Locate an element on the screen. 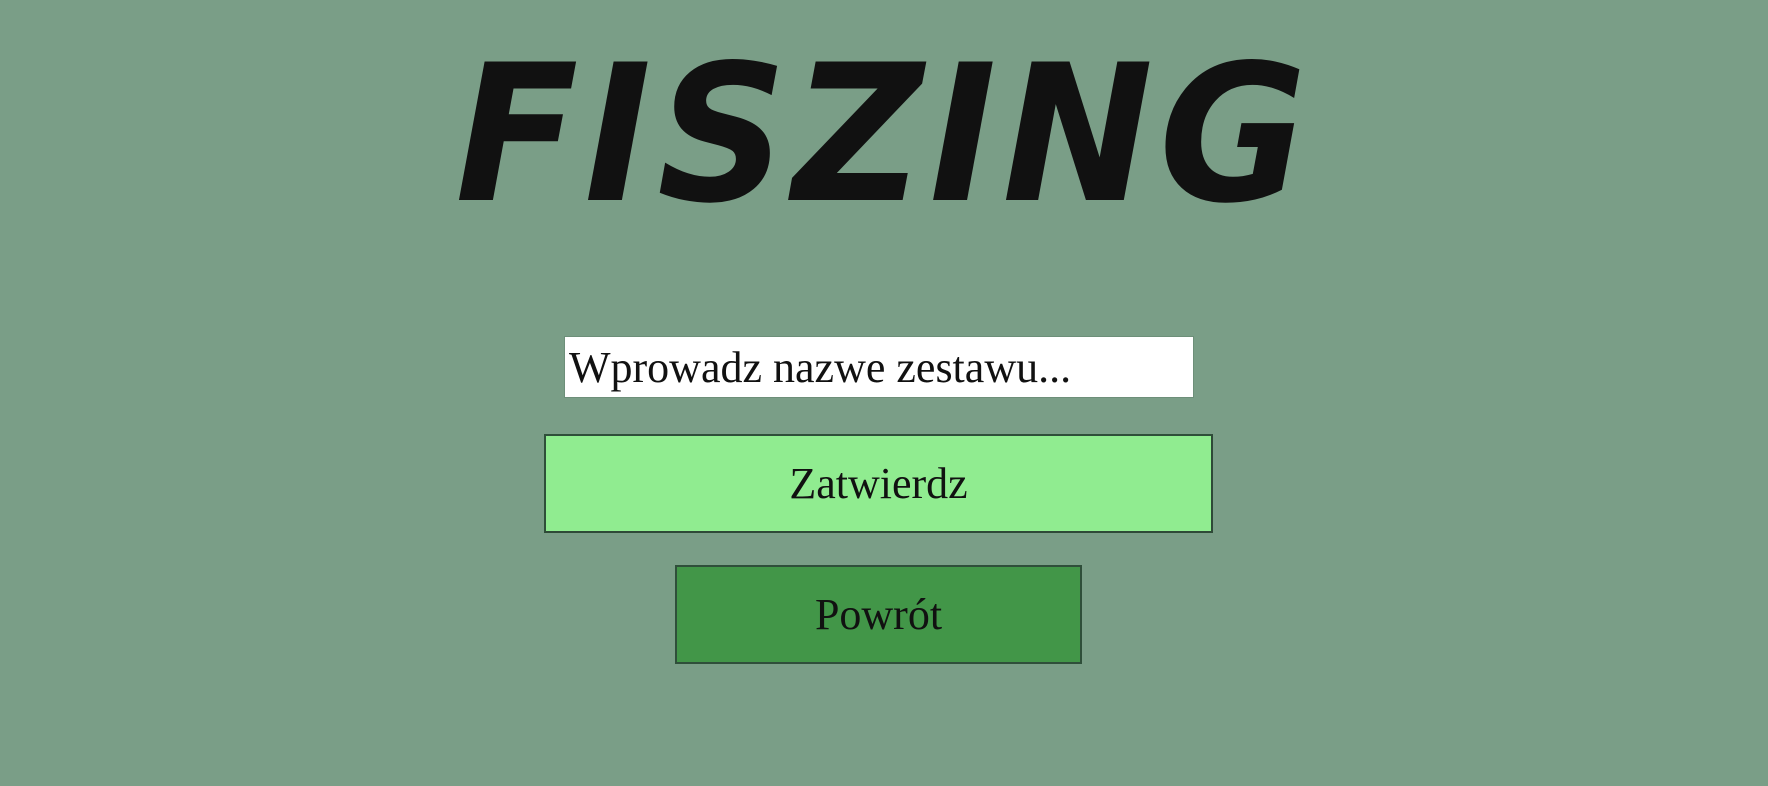 This screenshot has height=786, width=1768. back-button: Powrót is located at coordinates (878, 614).